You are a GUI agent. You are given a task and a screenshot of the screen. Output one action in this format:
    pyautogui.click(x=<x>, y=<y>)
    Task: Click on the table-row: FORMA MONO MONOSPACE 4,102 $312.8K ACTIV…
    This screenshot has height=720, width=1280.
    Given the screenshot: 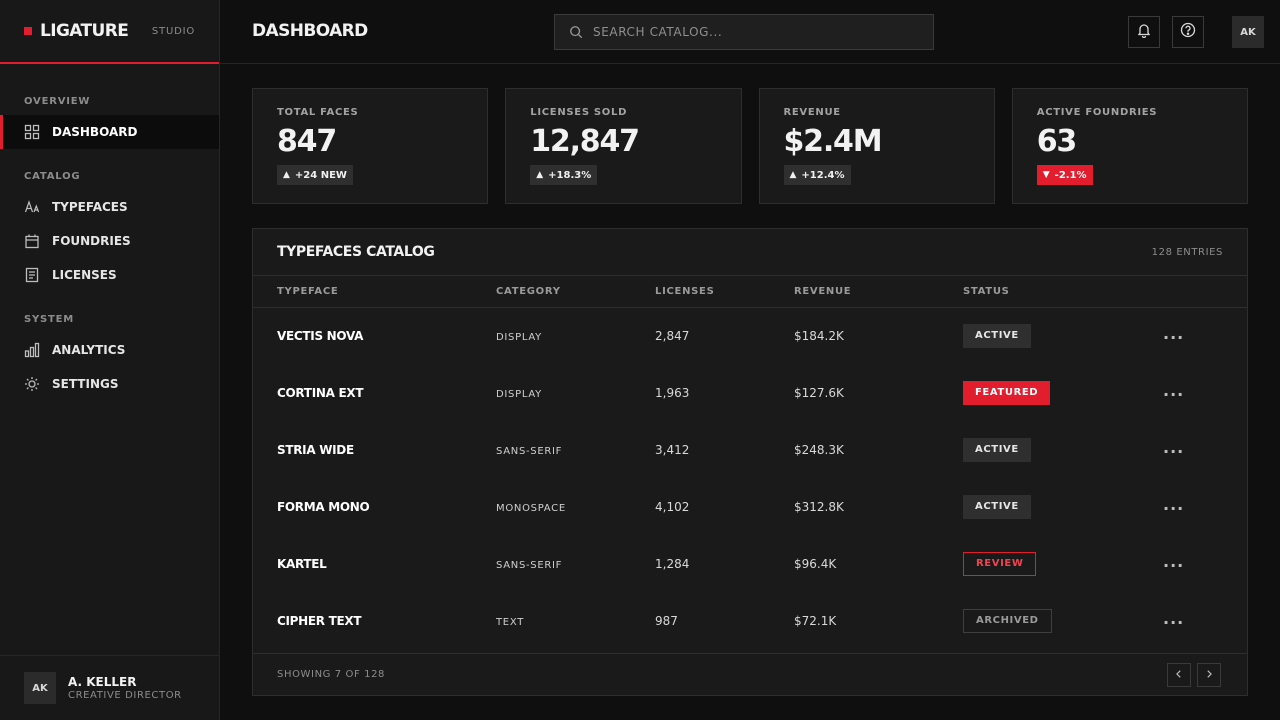 What is the action you would take?
    pyautogui.click(x=750, y=506)
    